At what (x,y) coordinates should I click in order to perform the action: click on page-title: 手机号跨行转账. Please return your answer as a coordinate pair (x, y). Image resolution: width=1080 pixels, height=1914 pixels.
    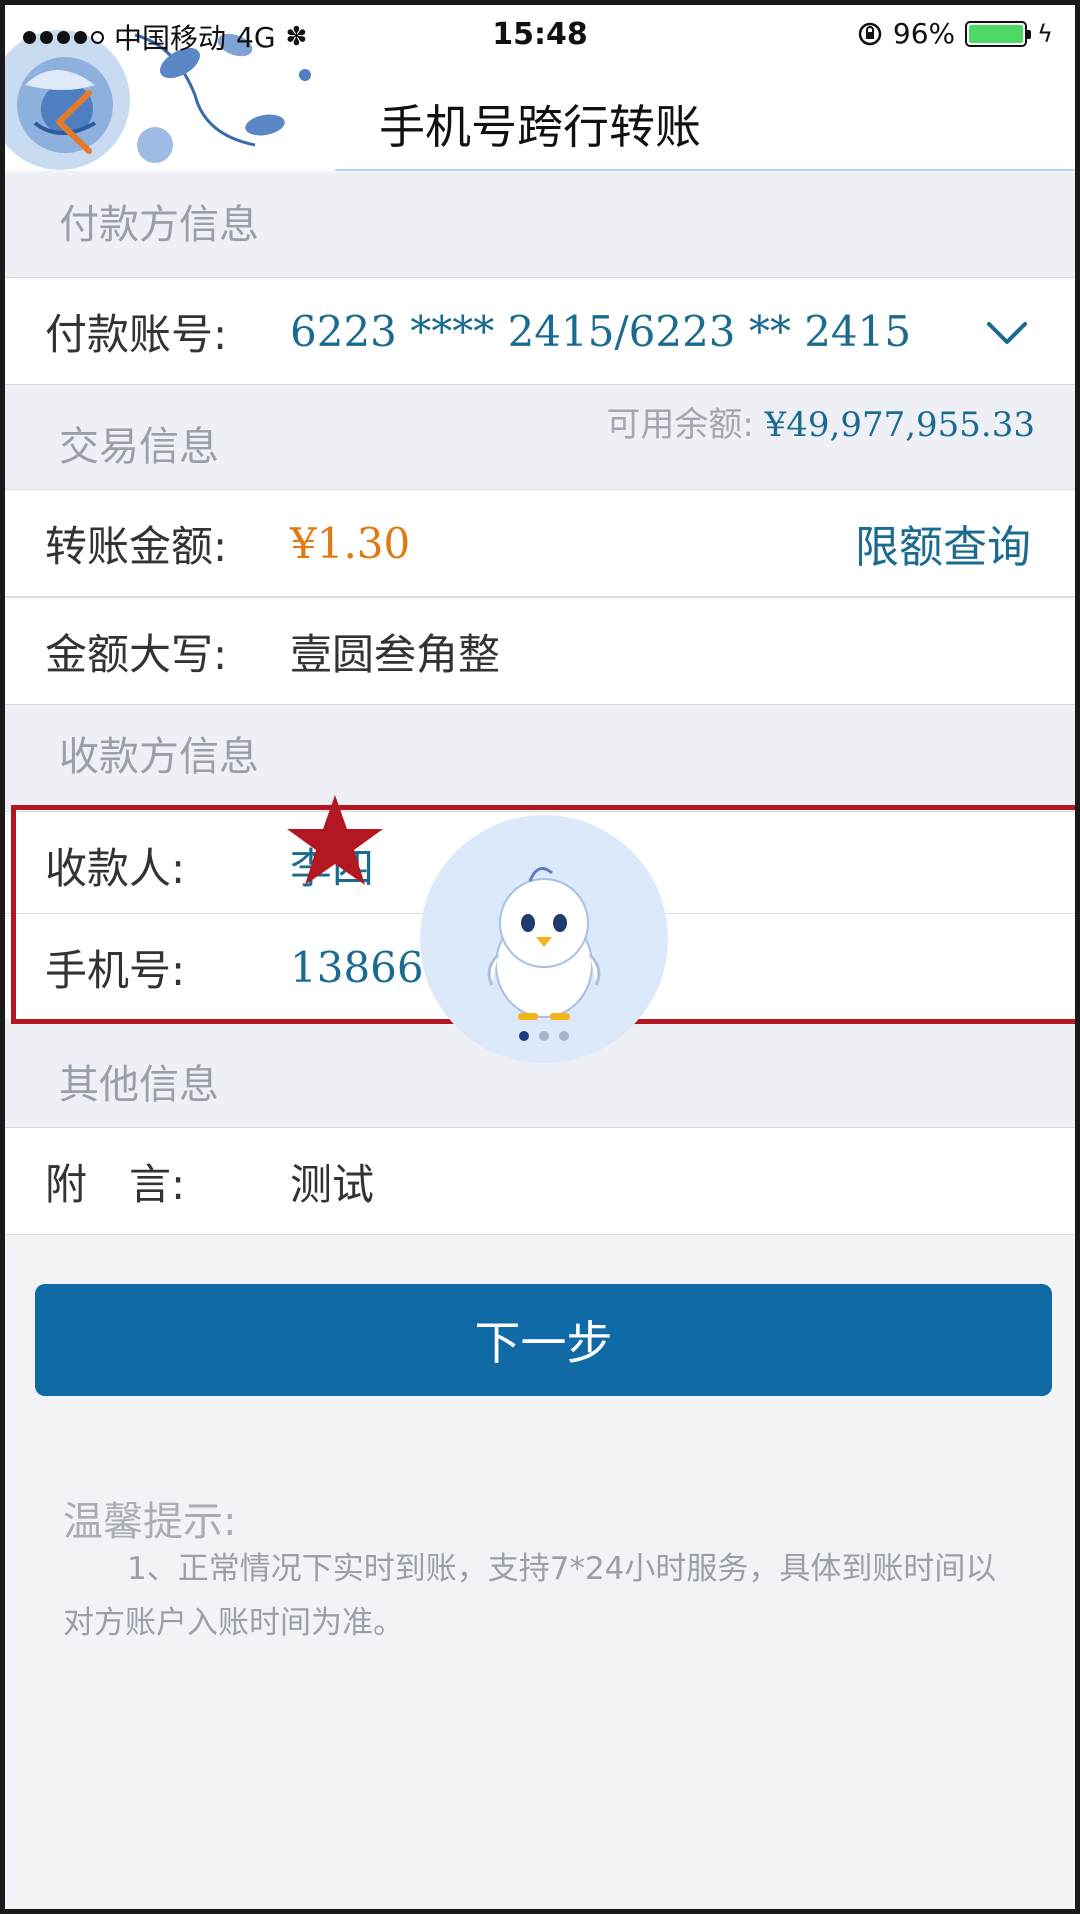
    Looking at the image, I should click on (540, 127).